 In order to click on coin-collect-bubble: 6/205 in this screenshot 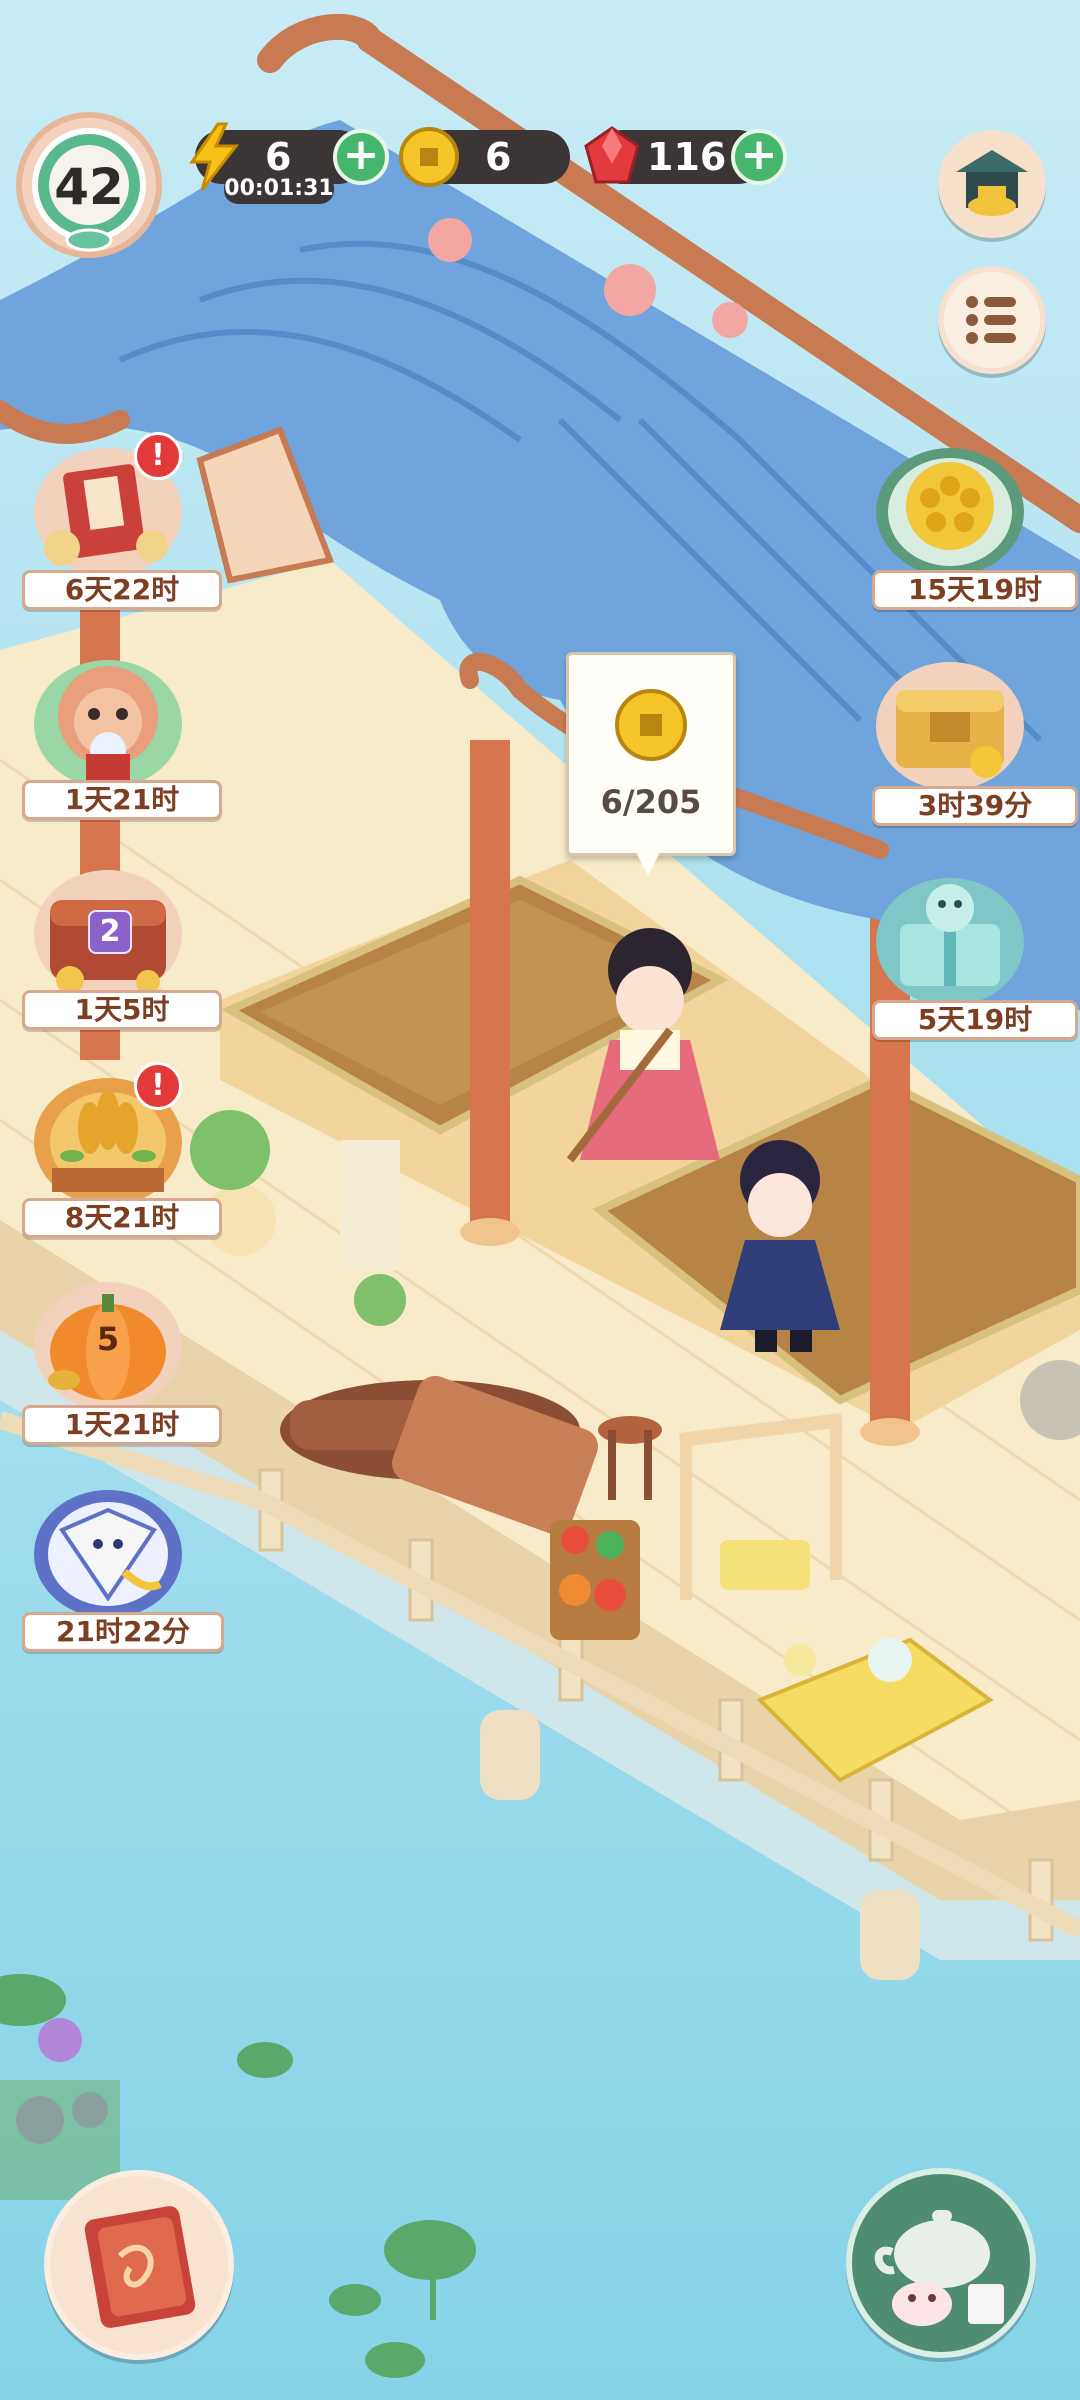, I will do `click(651, 754)`.